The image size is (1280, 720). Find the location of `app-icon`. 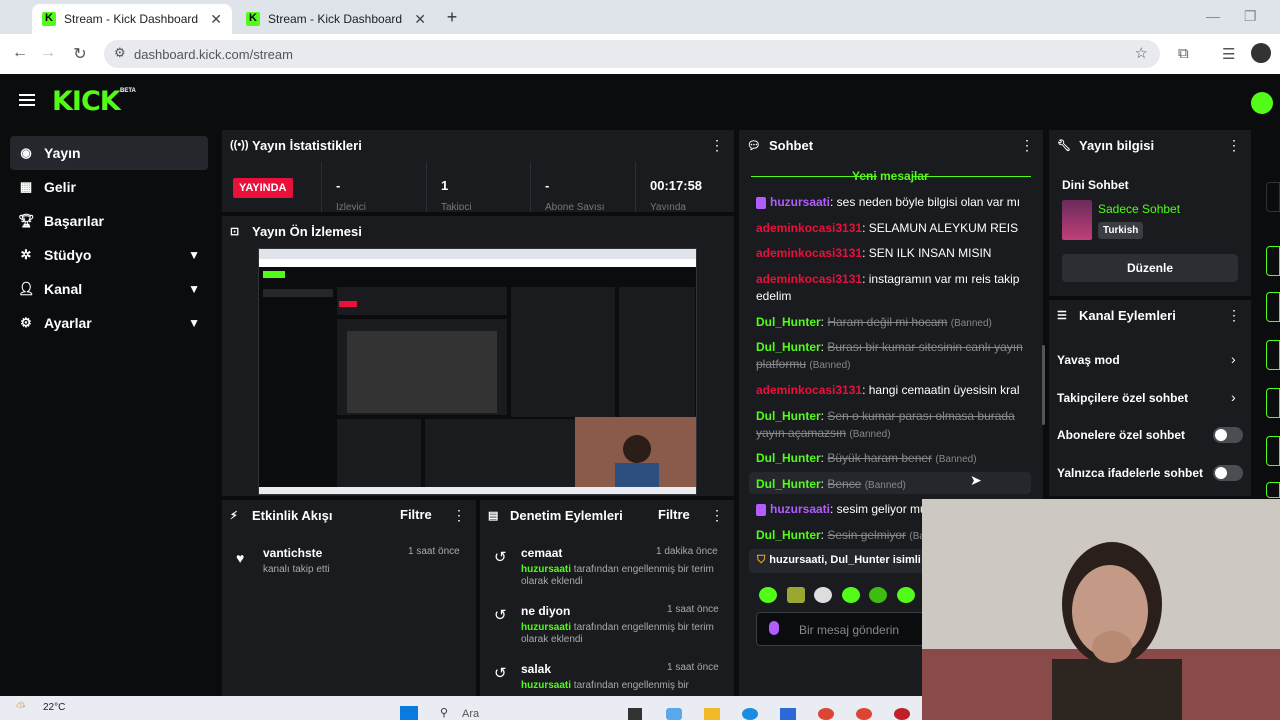

app-icon is located at coordinates (902, 714).